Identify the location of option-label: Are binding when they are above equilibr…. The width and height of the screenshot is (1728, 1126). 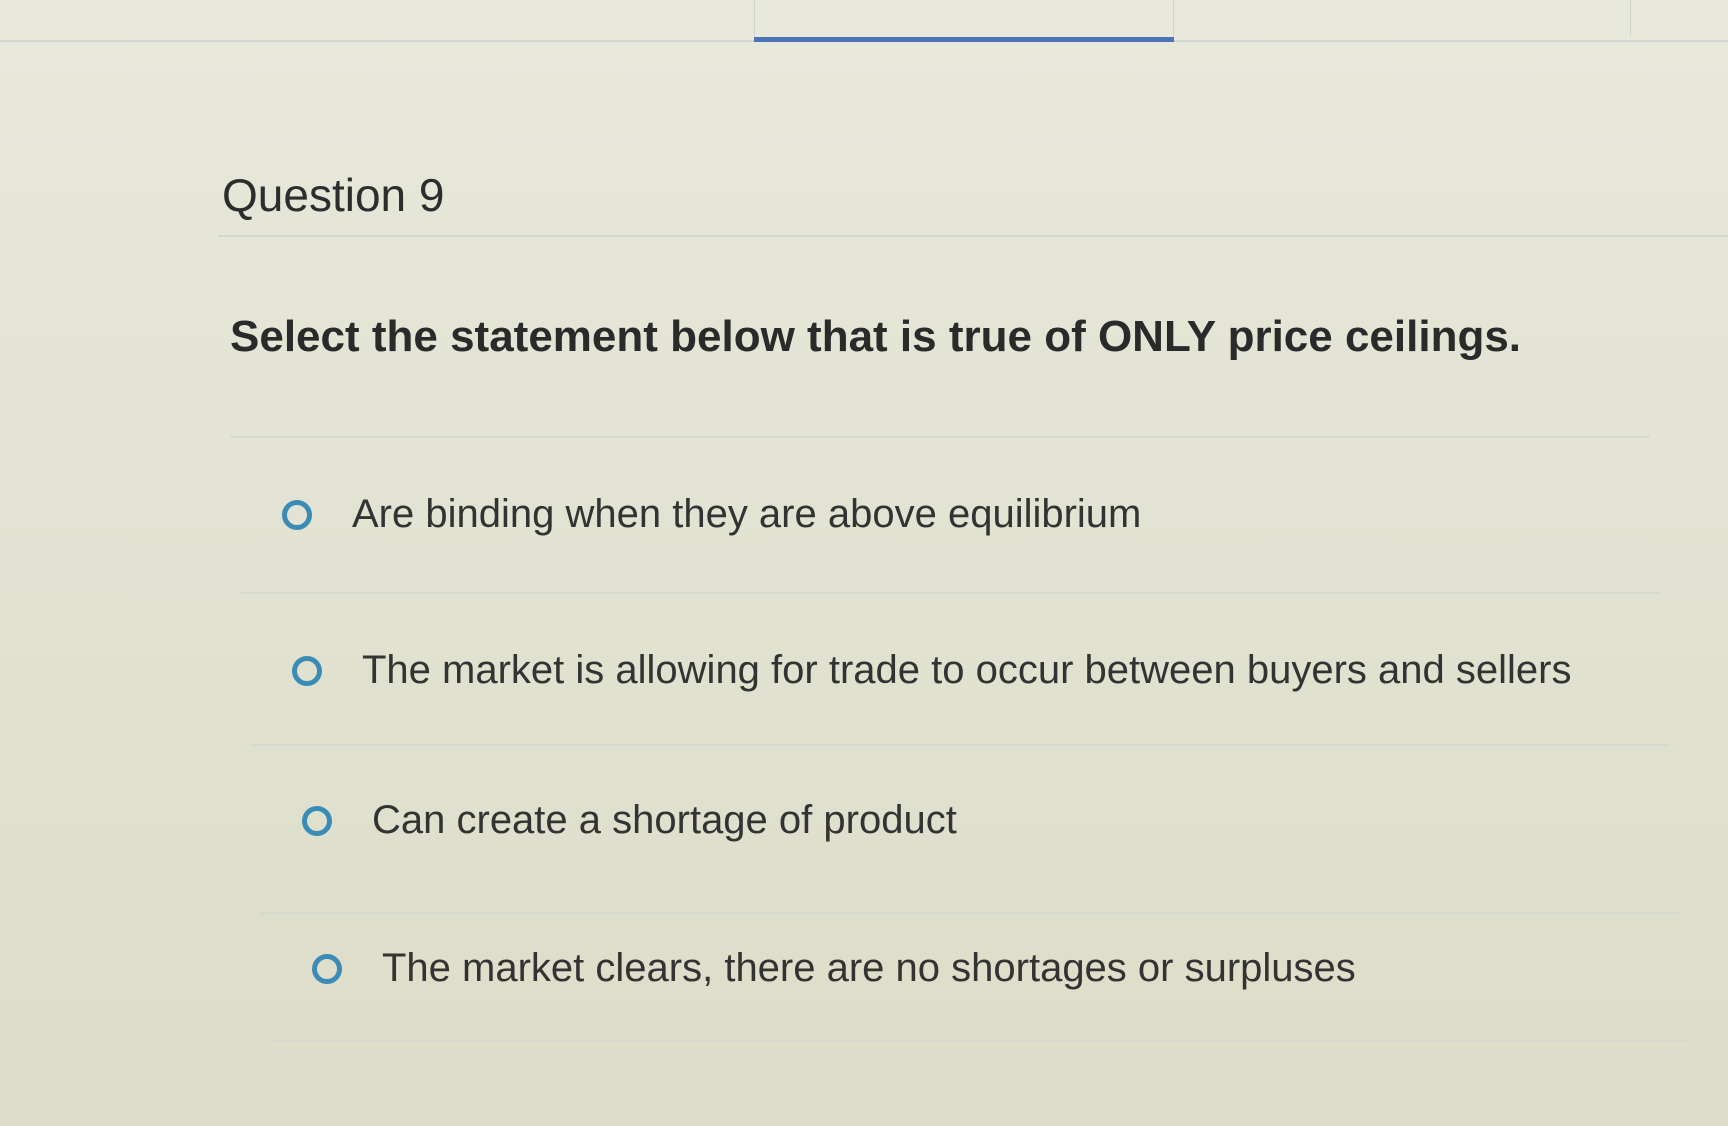
(747, 514).